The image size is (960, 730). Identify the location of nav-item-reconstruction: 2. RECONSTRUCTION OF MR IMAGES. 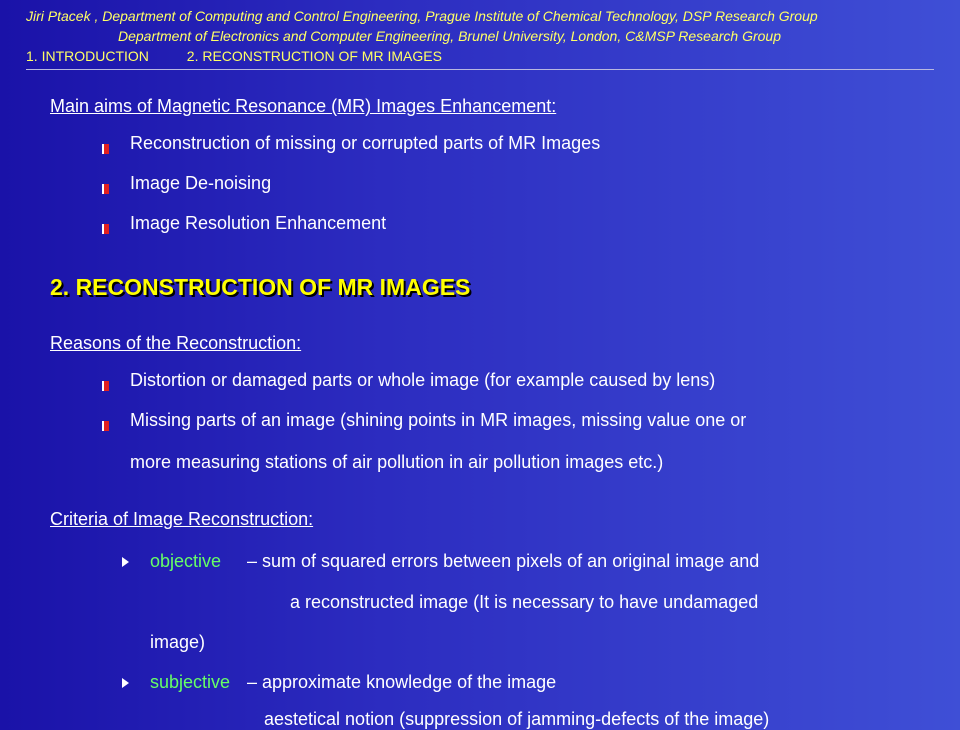
(314, 56).